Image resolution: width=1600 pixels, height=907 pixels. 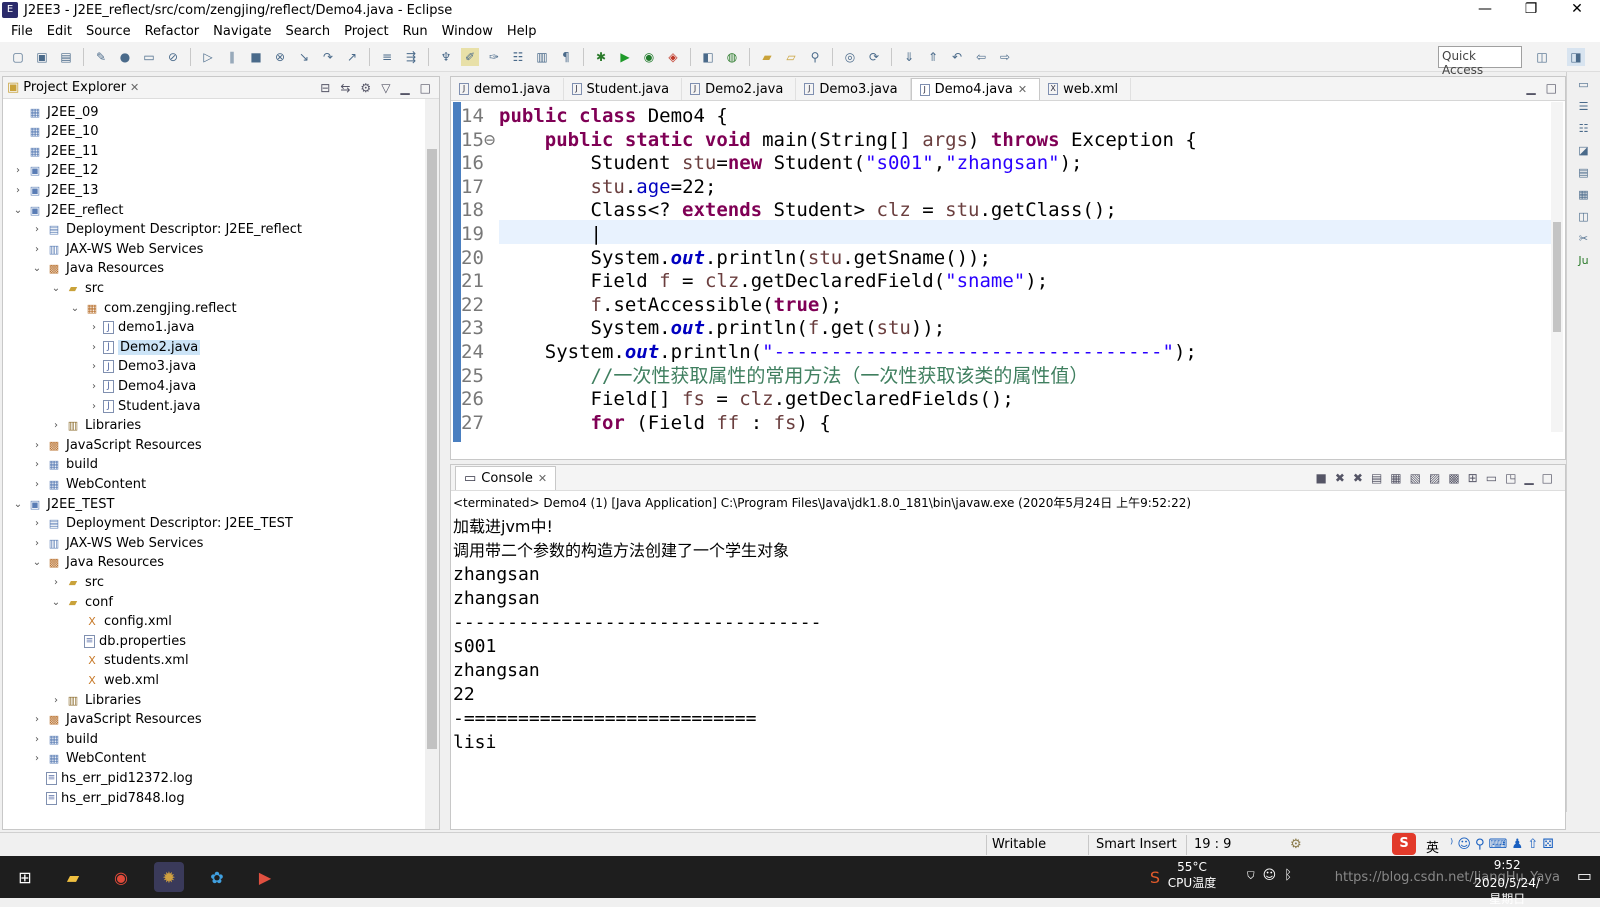 What do you see at coordinates (1551, 88) in the screenshot?
I see `maximize-editor-icon: □` at bounding box center [1551, 88].